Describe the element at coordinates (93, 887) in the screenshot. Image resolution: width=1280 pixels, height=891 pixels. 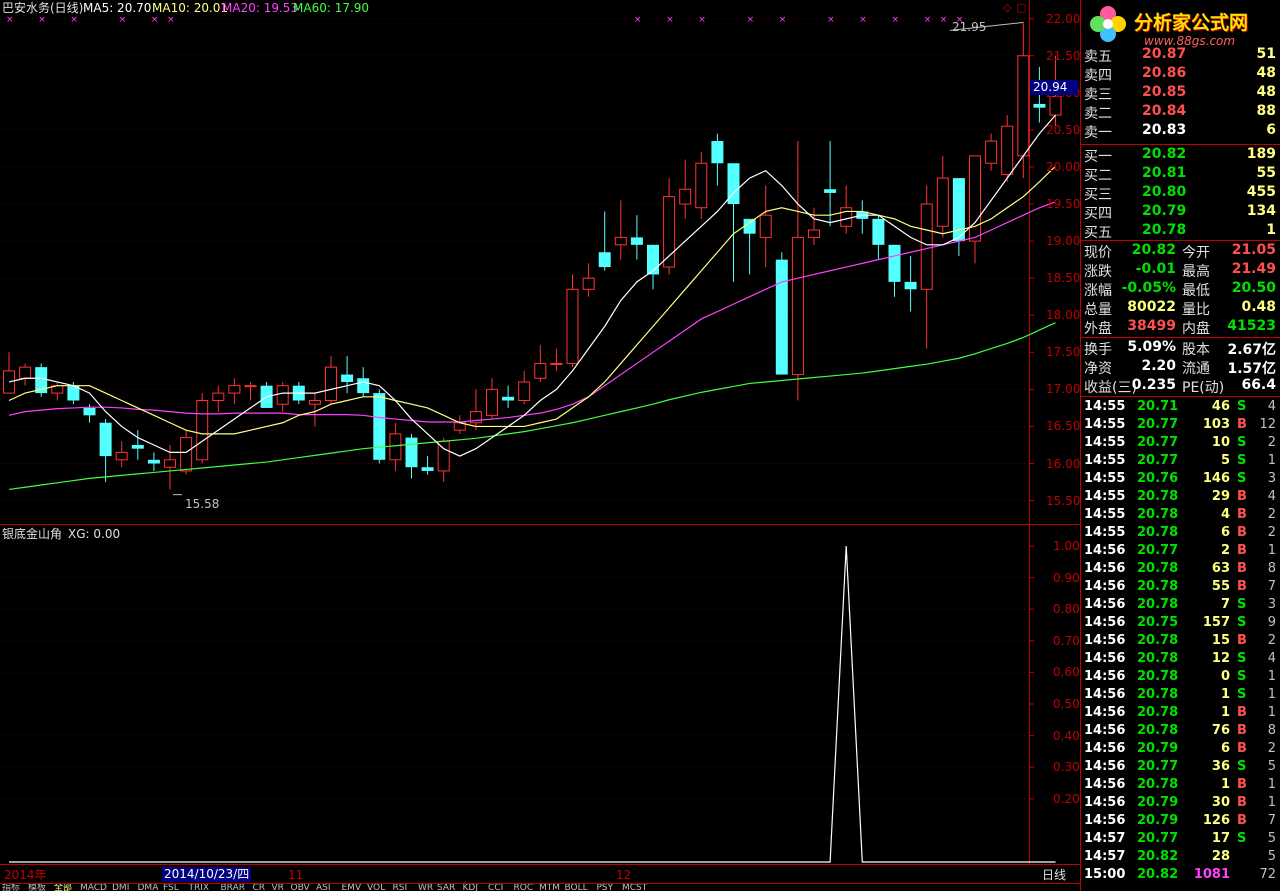
I see `indicator-tab: MACD` at that location.